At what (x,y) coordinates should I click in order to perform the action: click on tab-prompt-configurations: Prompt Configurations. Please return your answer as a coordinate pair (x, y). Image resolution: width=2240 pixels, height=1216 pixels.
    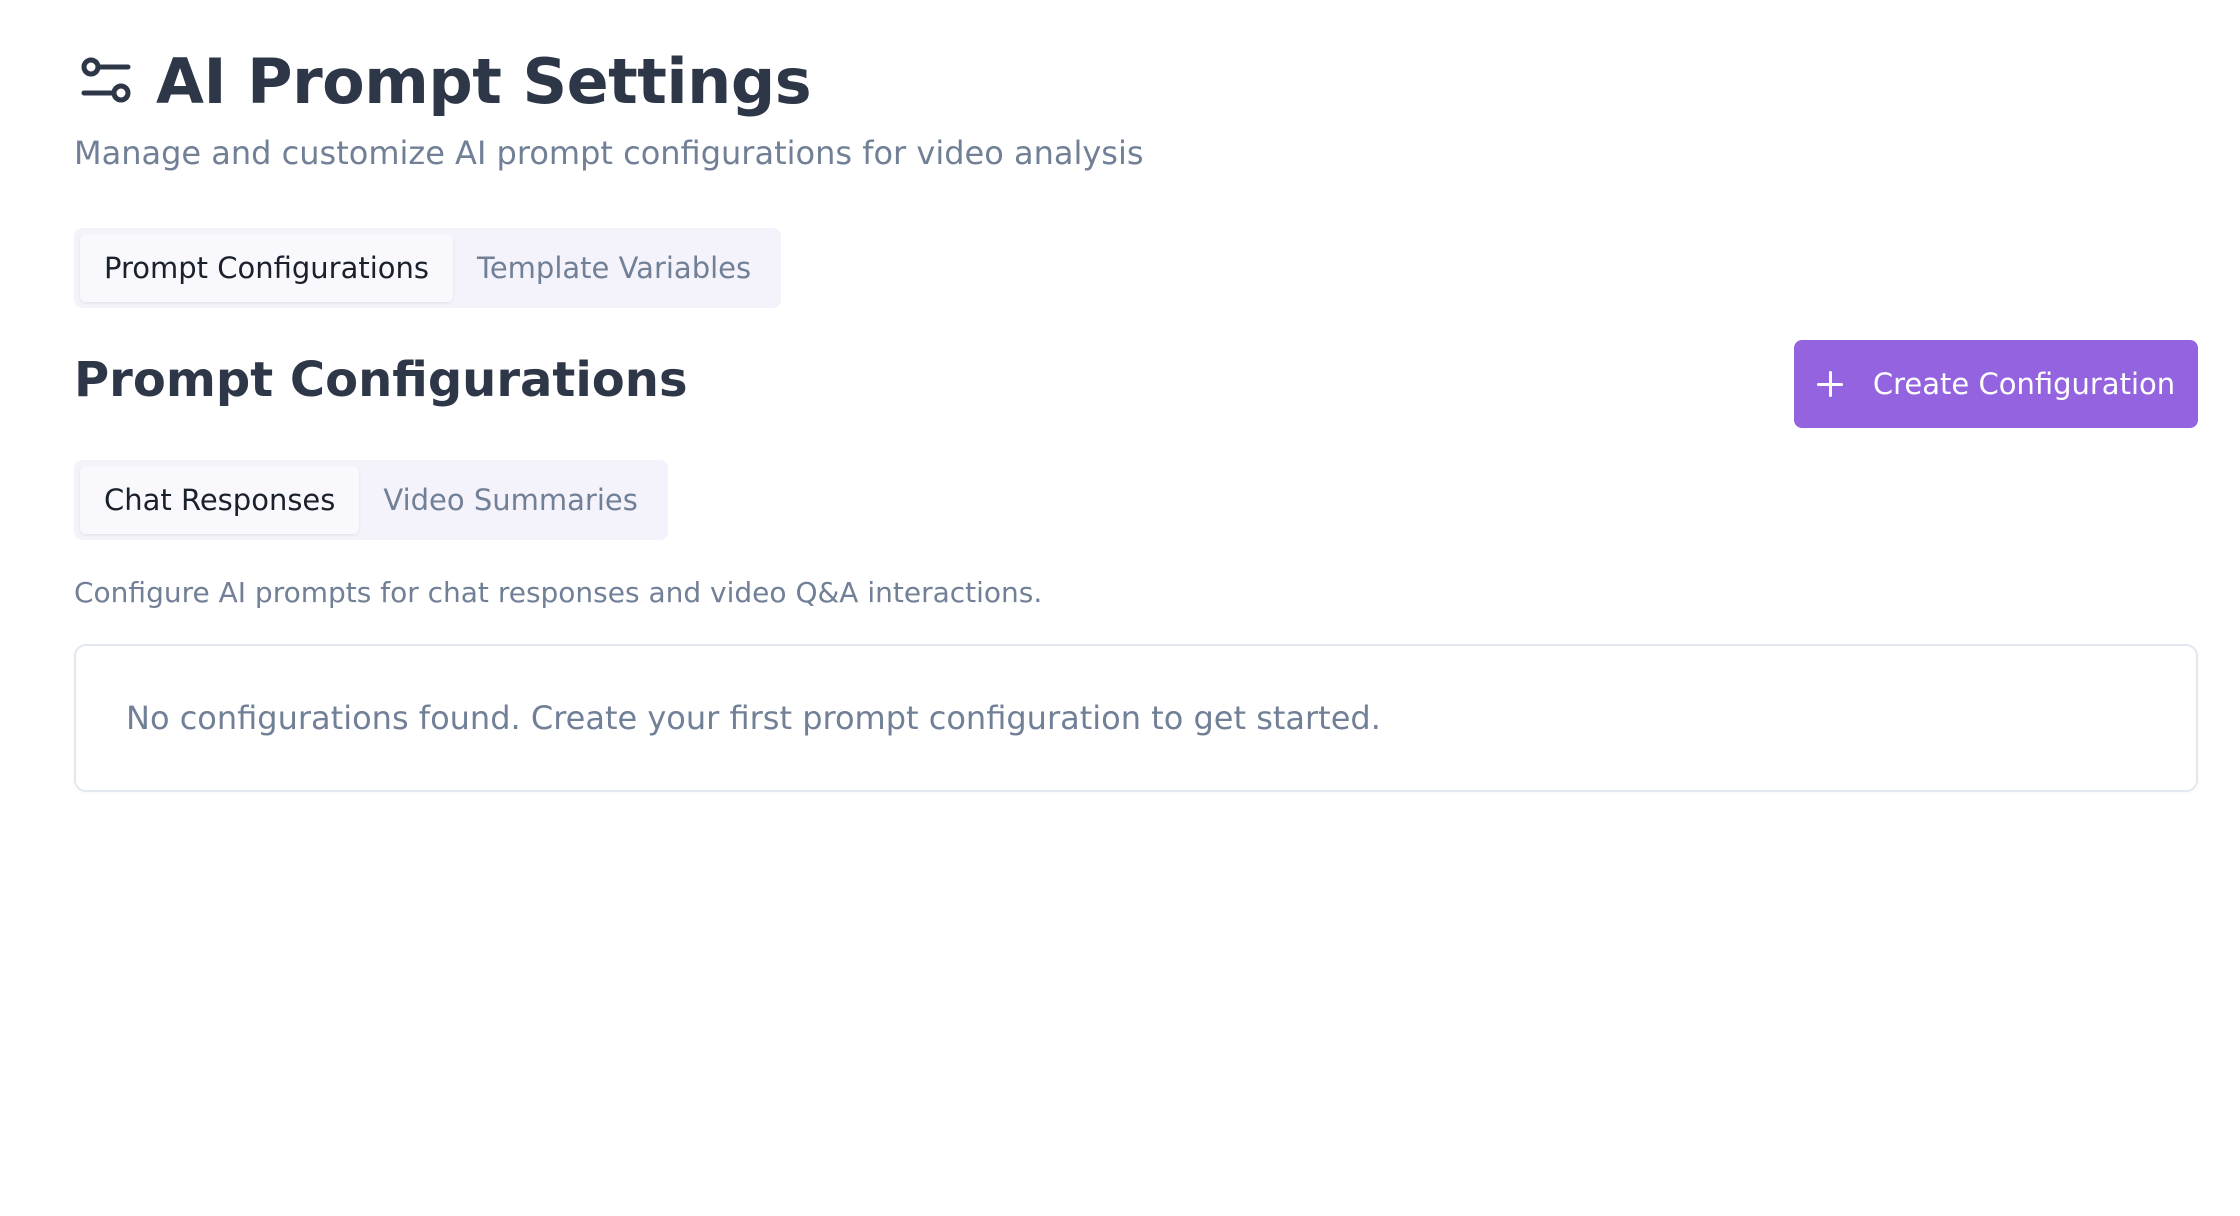
    Looking at the image, I should click on (267, 268).